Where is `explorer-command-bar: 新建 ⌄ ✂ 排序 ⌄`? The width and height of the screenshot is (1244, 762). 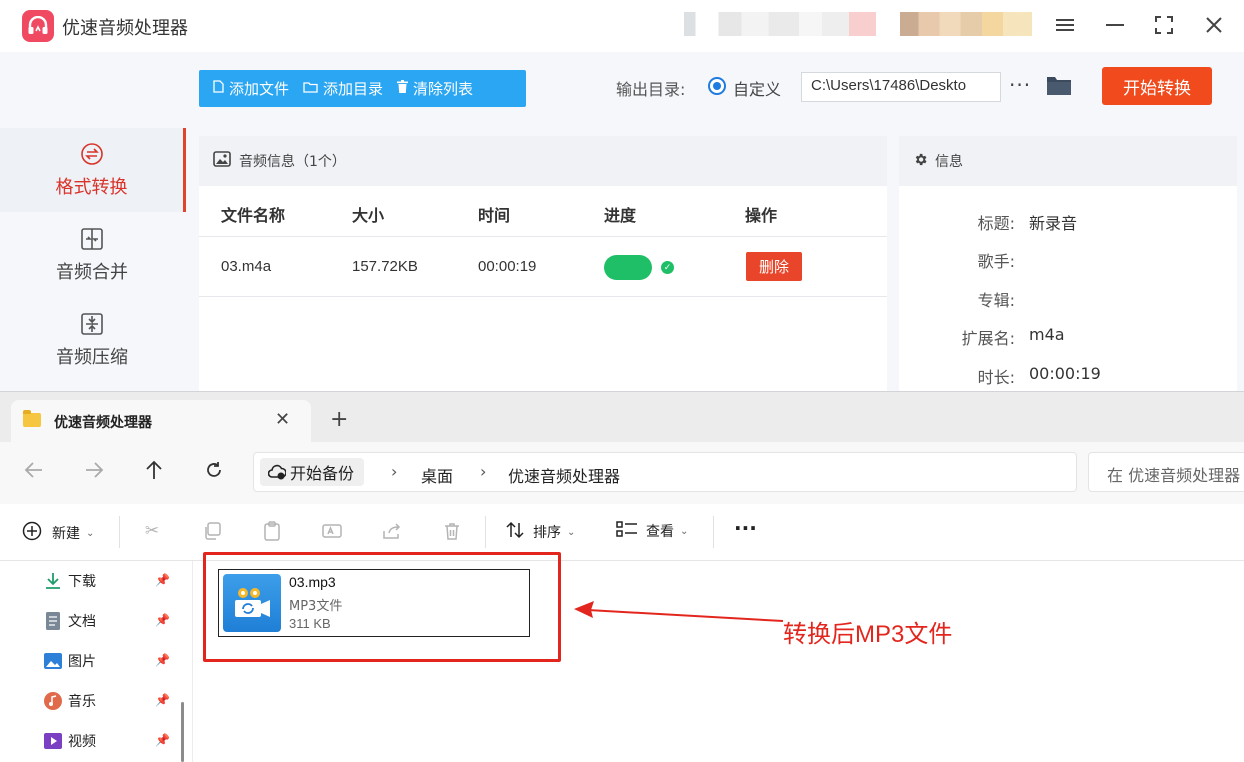 explorer-command-bar: 新建 ⌄ ✂ 排序 ⌄ is located at coordinates (622, 532).